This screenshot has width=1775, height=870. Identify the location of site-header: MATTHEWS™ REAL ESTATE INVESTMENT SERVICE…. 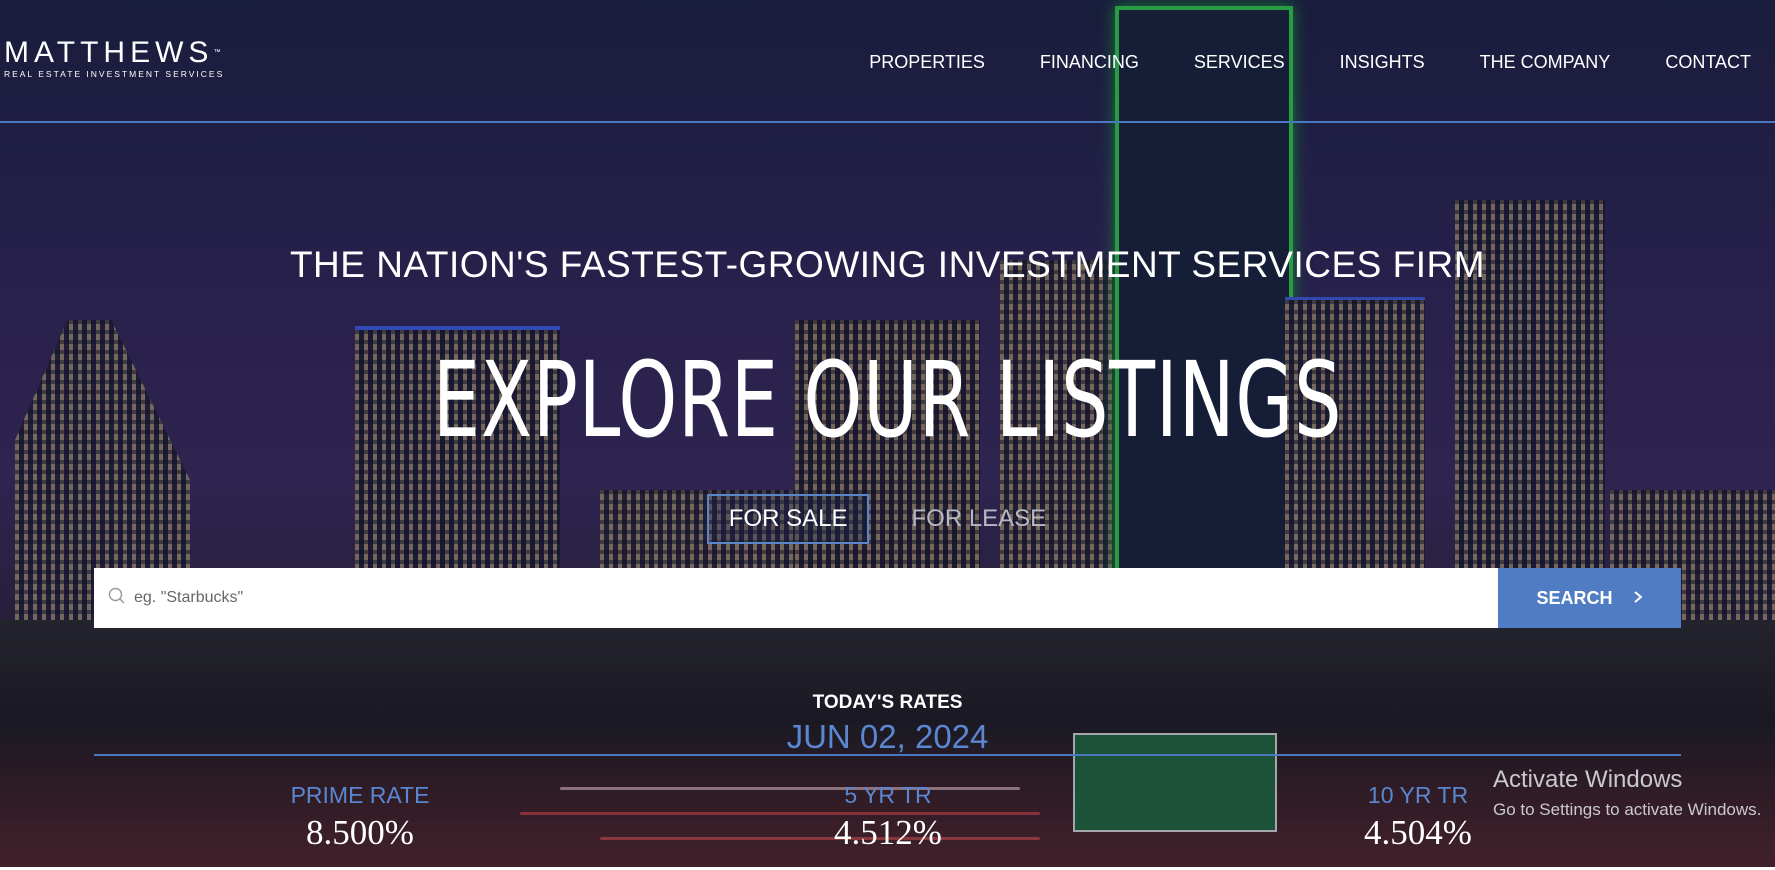
(887, 61).